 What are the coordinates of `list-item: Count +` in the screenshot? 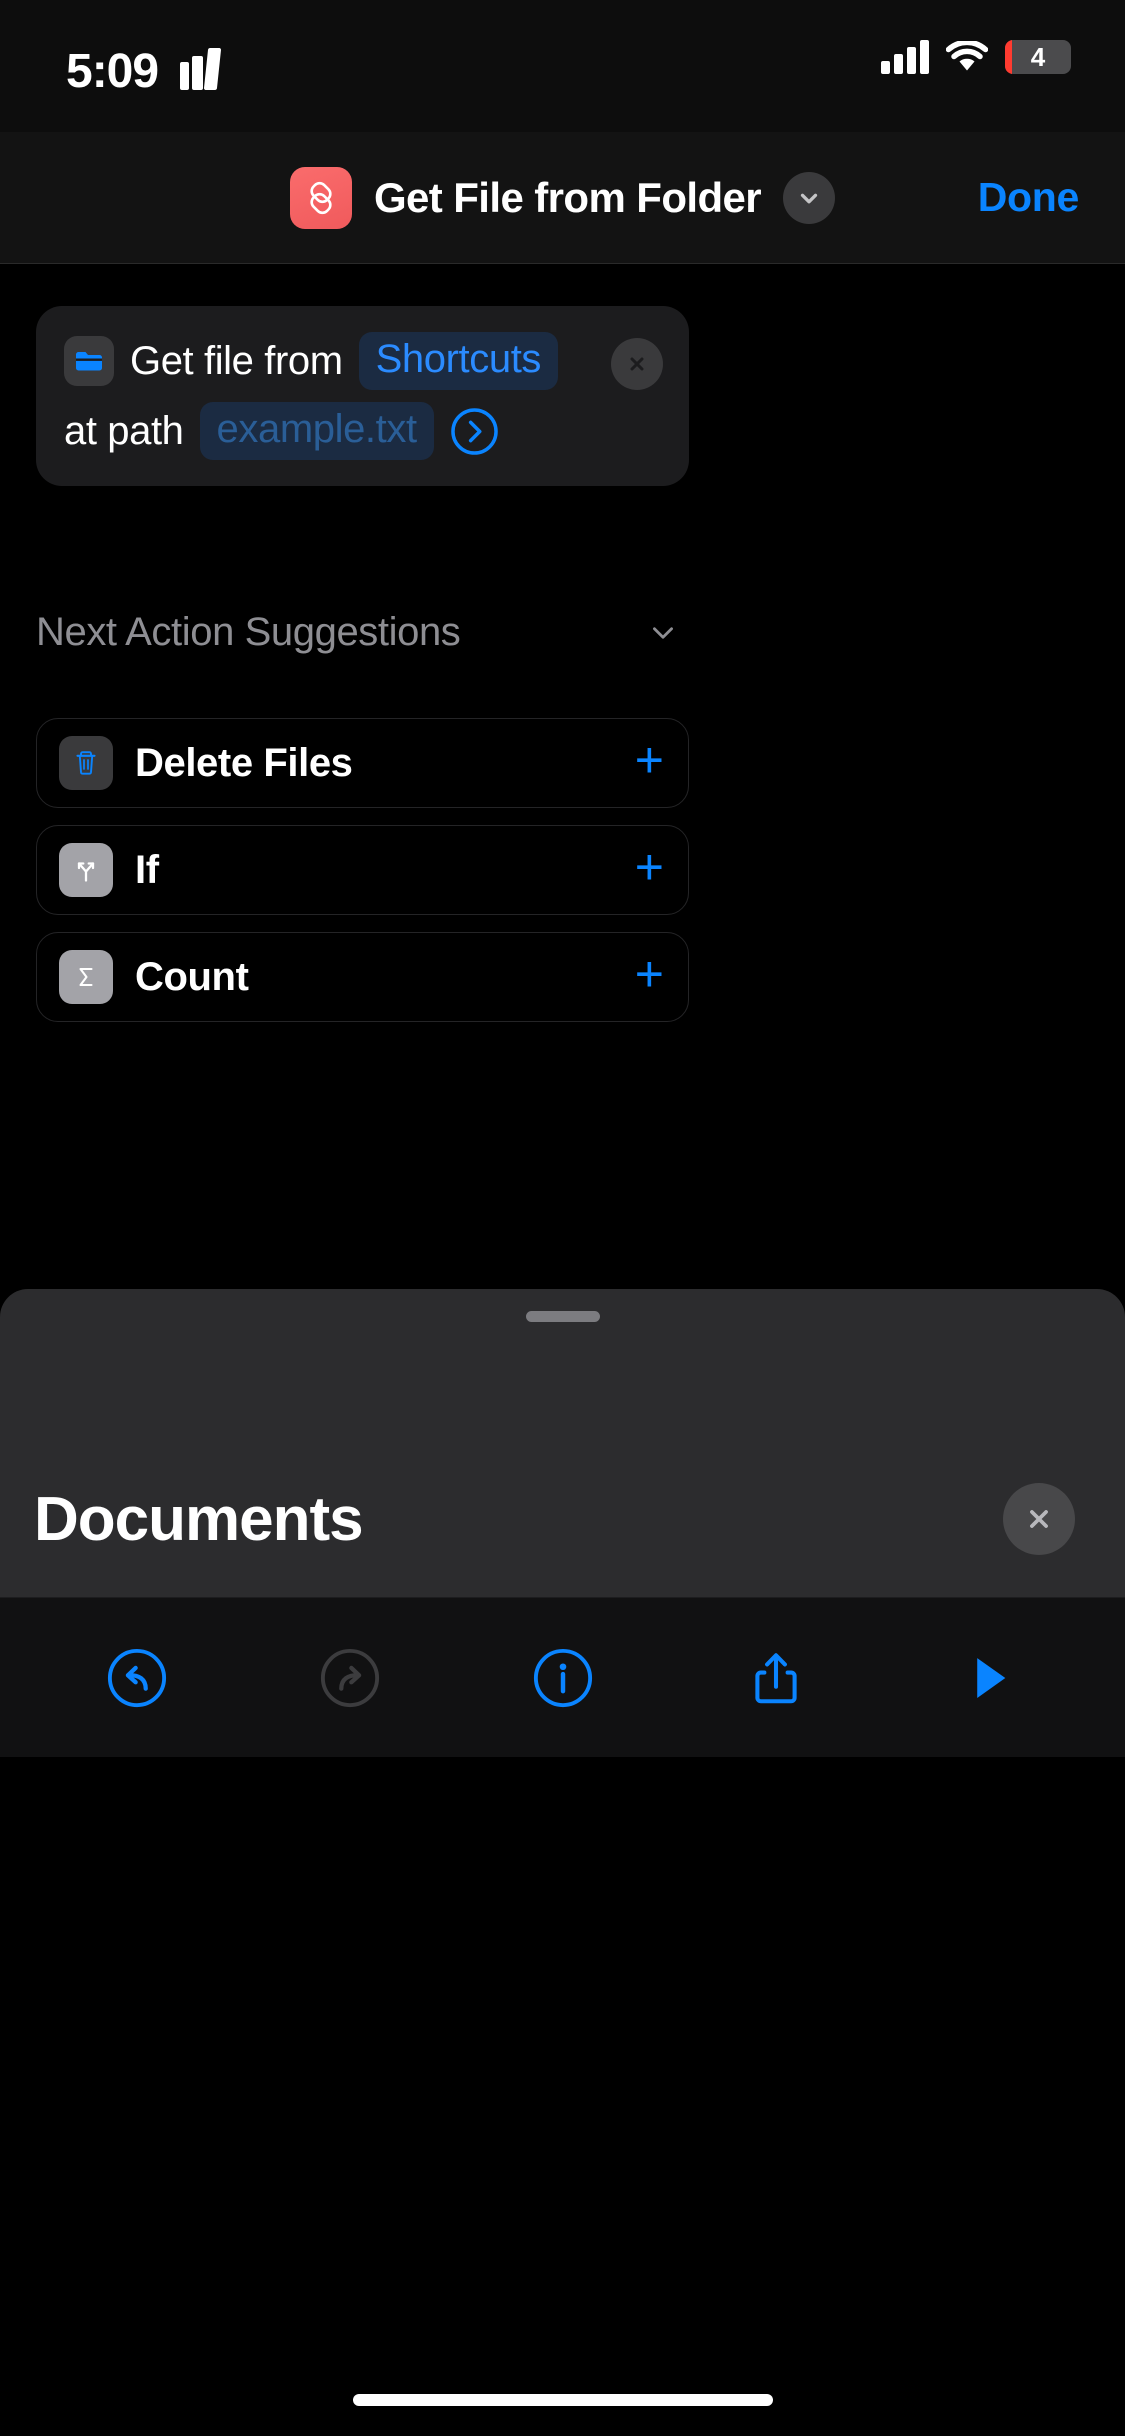 It's located at (362, 977).